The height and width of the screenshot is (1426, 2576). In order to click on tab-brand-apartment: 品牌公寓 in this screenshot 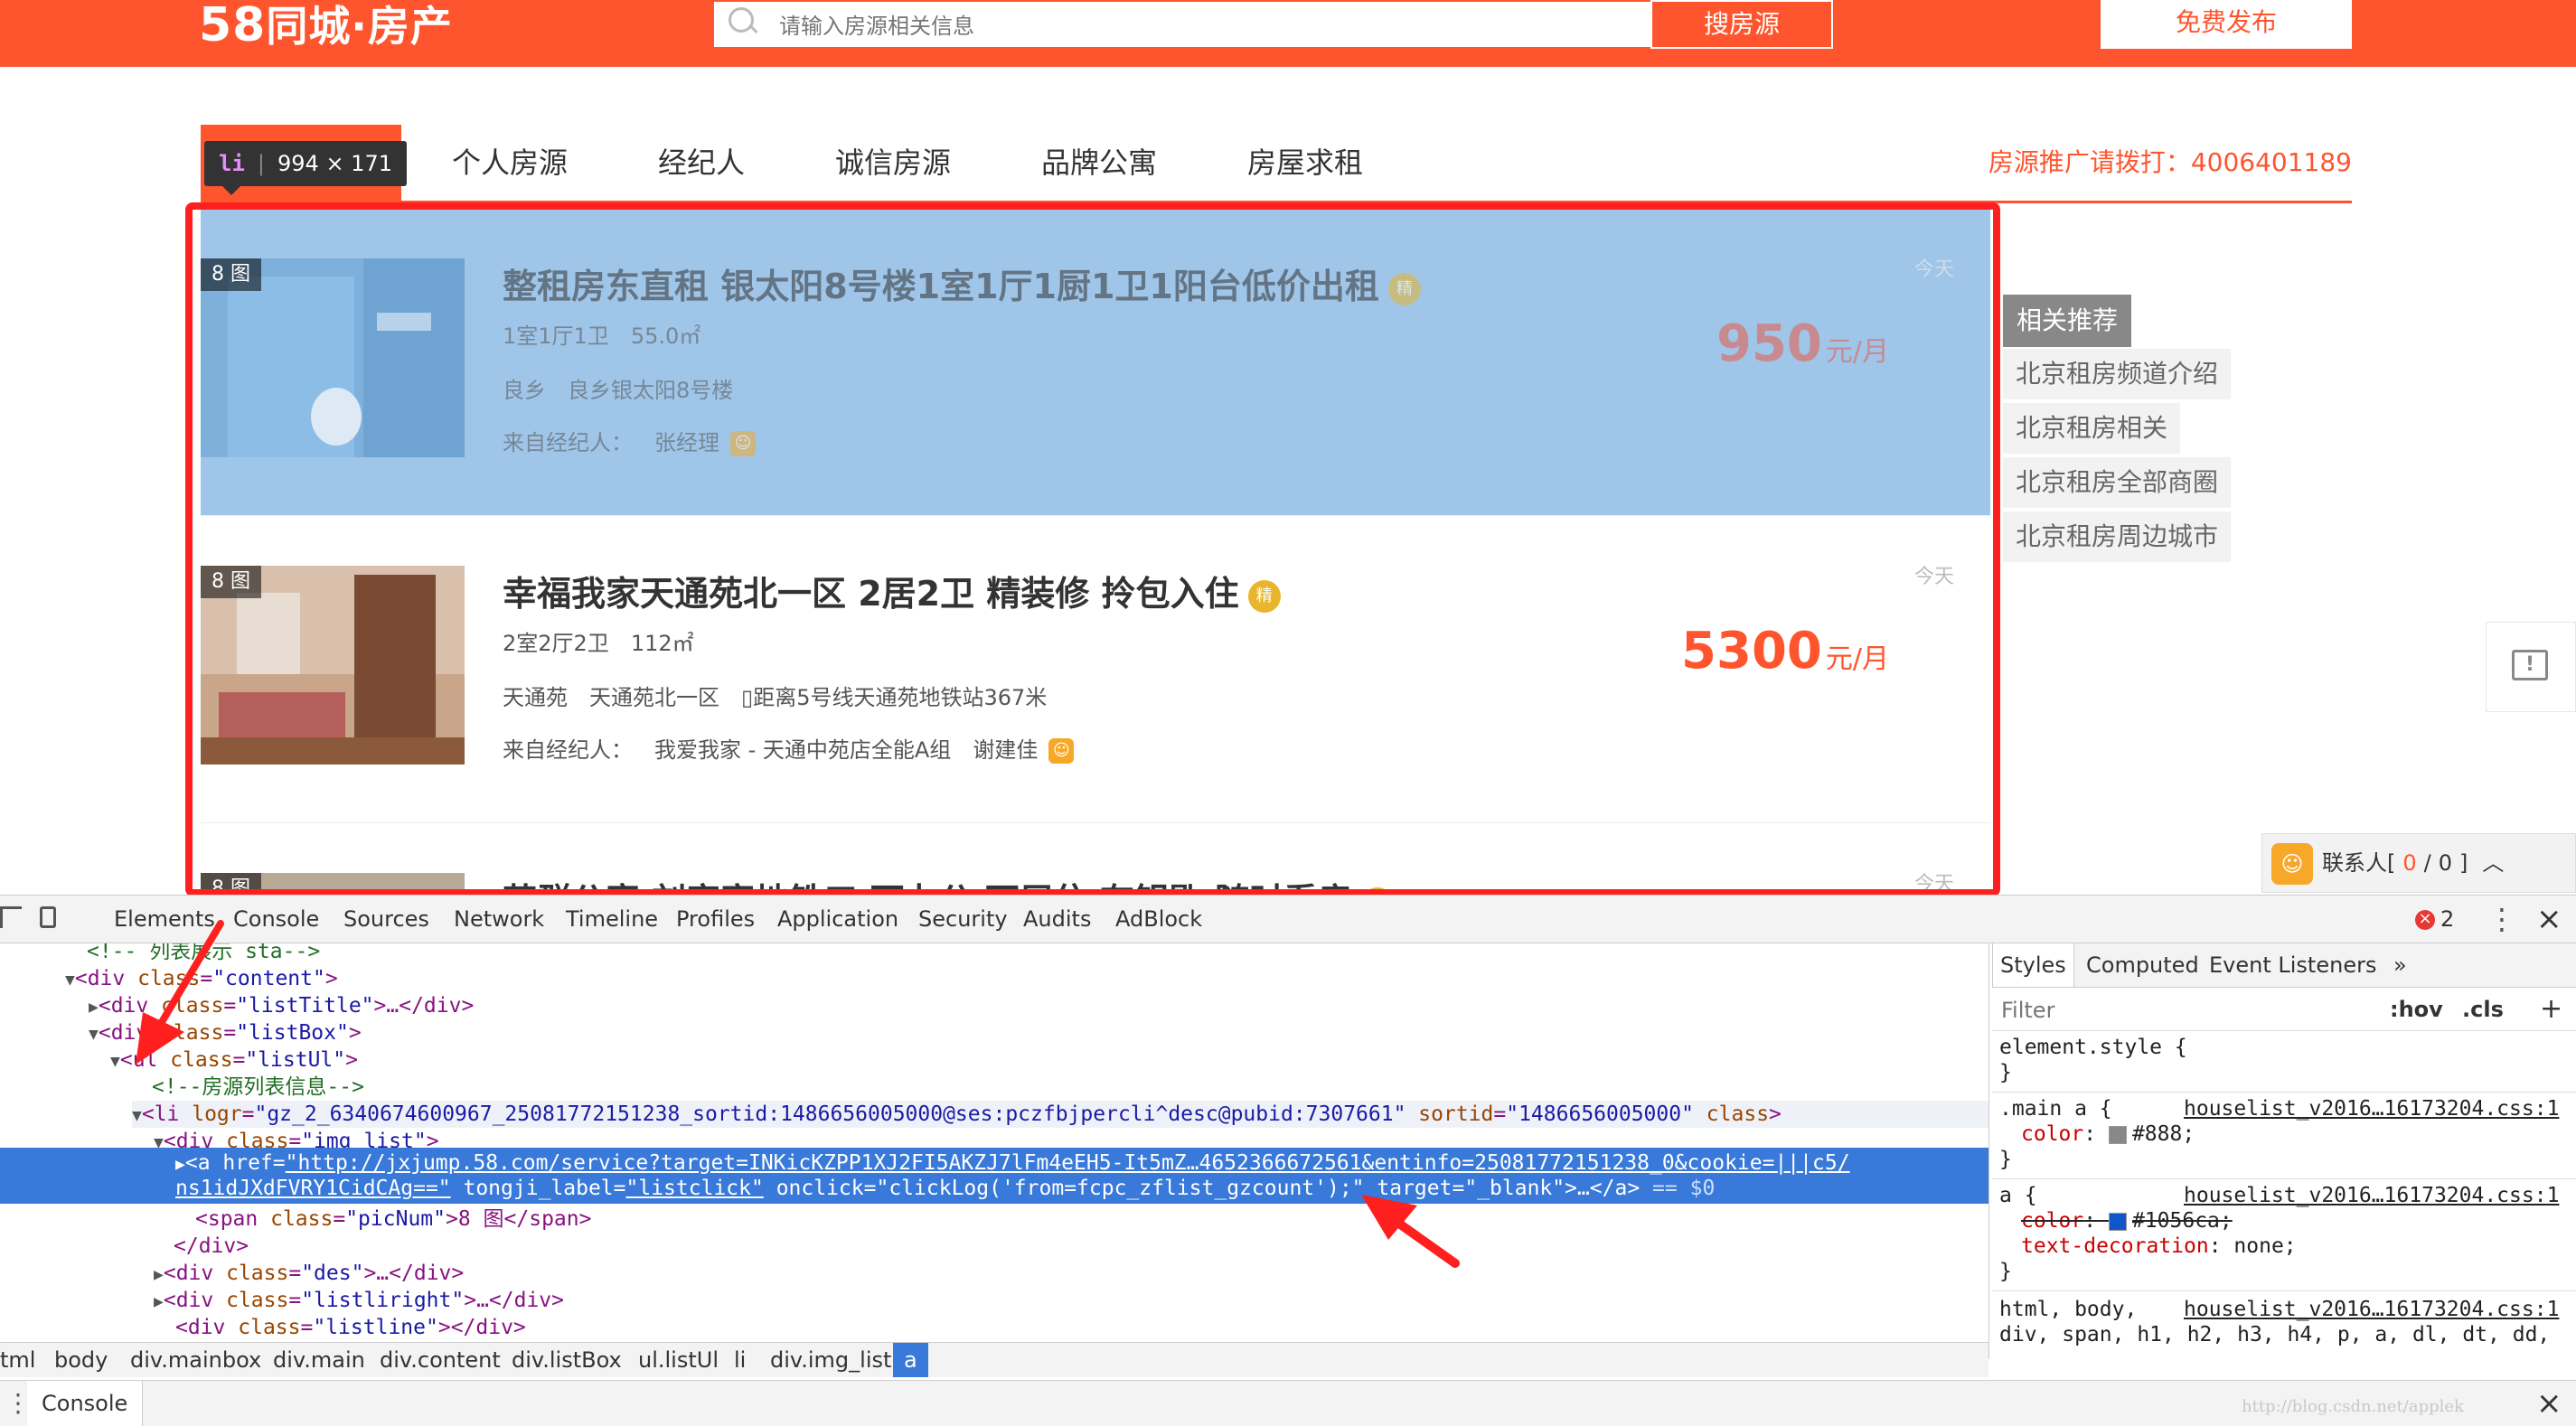, I will do `click(1099, 163)`.